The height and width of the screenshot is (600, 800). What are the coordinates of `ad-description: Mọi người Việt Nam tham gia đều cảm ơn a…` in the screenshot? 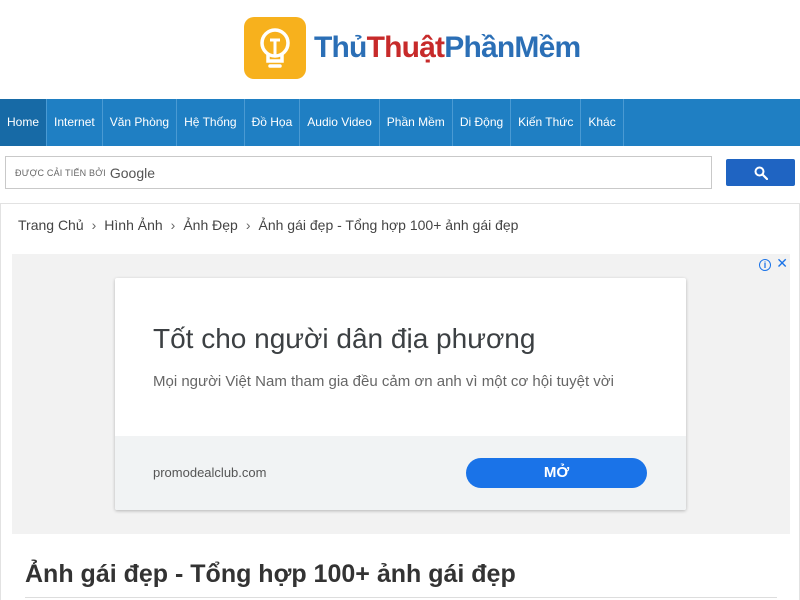 It's located at (383, 381).